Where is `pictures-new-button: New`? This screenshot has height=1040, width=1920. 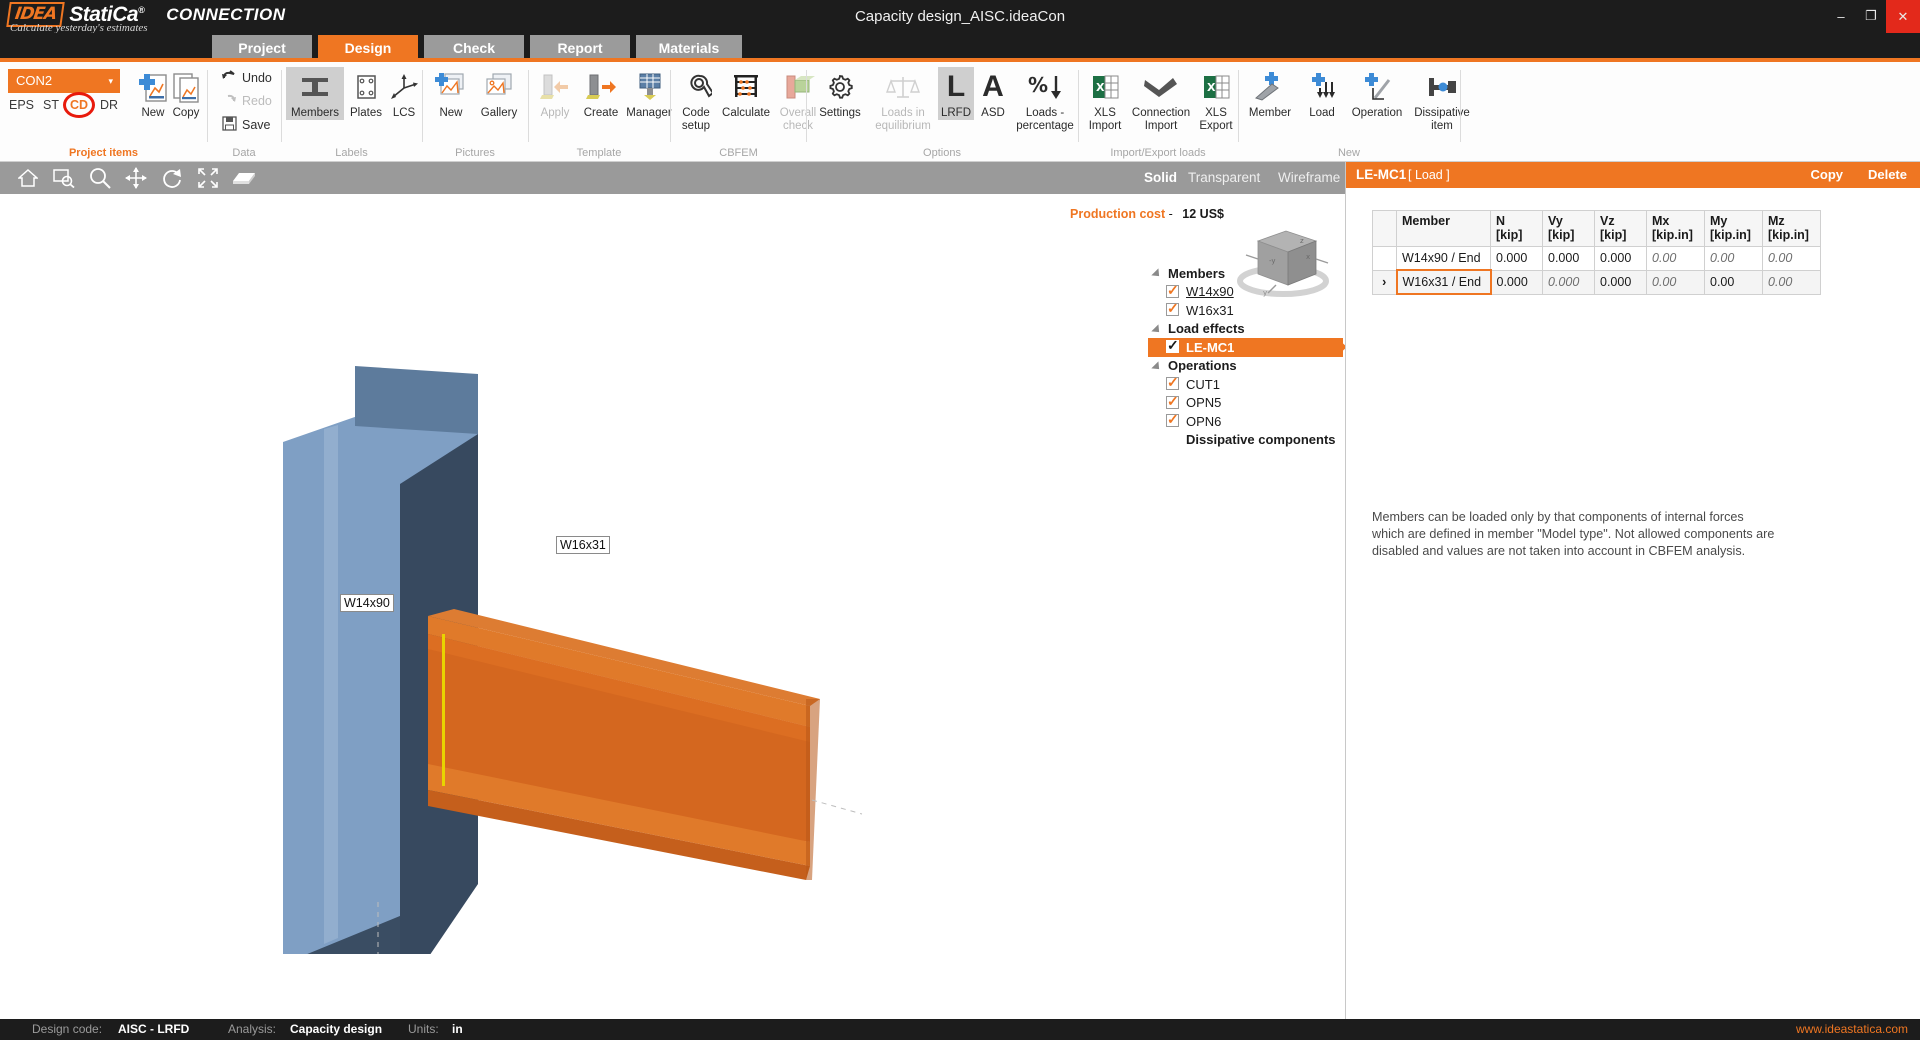 pictures-new-button: New is located at coordinates (451, 93).